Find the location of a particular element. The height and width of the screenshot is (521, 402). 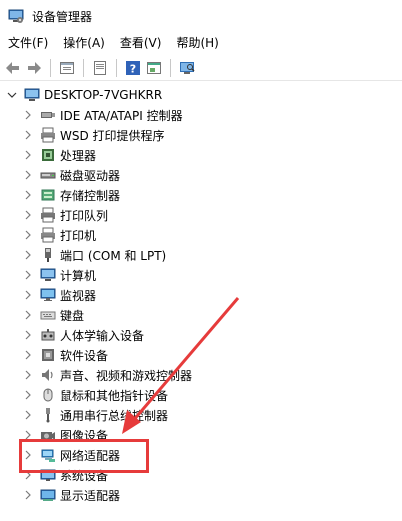

tree-item-label: 处理器 is located at coordinates (78, 155).